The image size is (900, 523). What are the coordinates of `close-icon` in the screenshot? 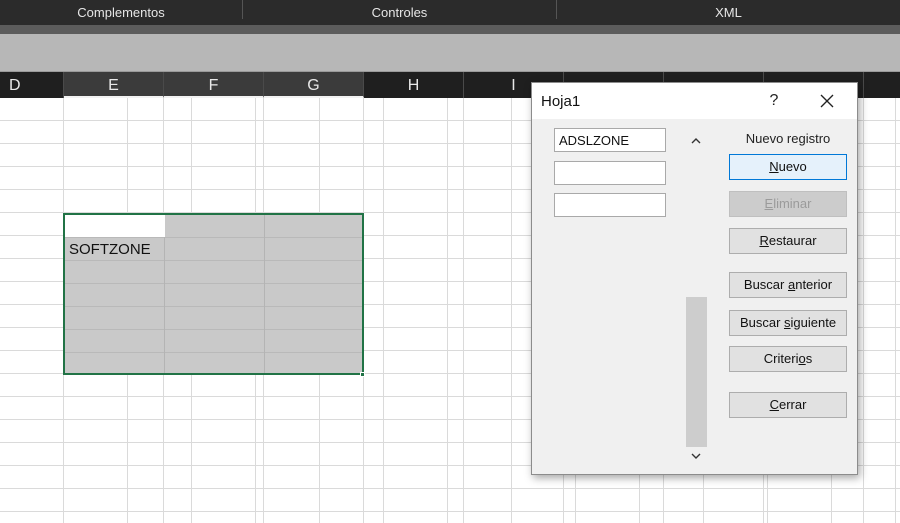 It's located at (827, 101).